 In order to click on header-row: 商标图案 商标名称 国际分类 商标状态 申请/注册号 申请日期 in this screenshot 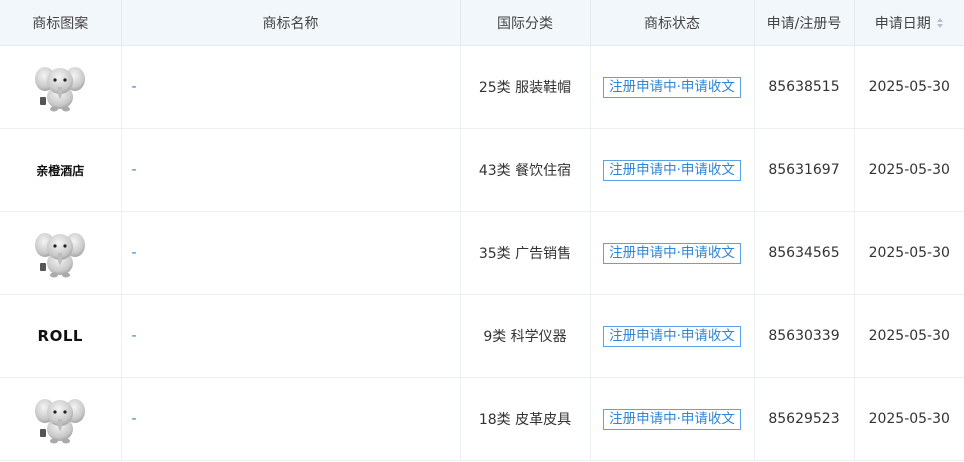, I will do `click(482, 23)`.